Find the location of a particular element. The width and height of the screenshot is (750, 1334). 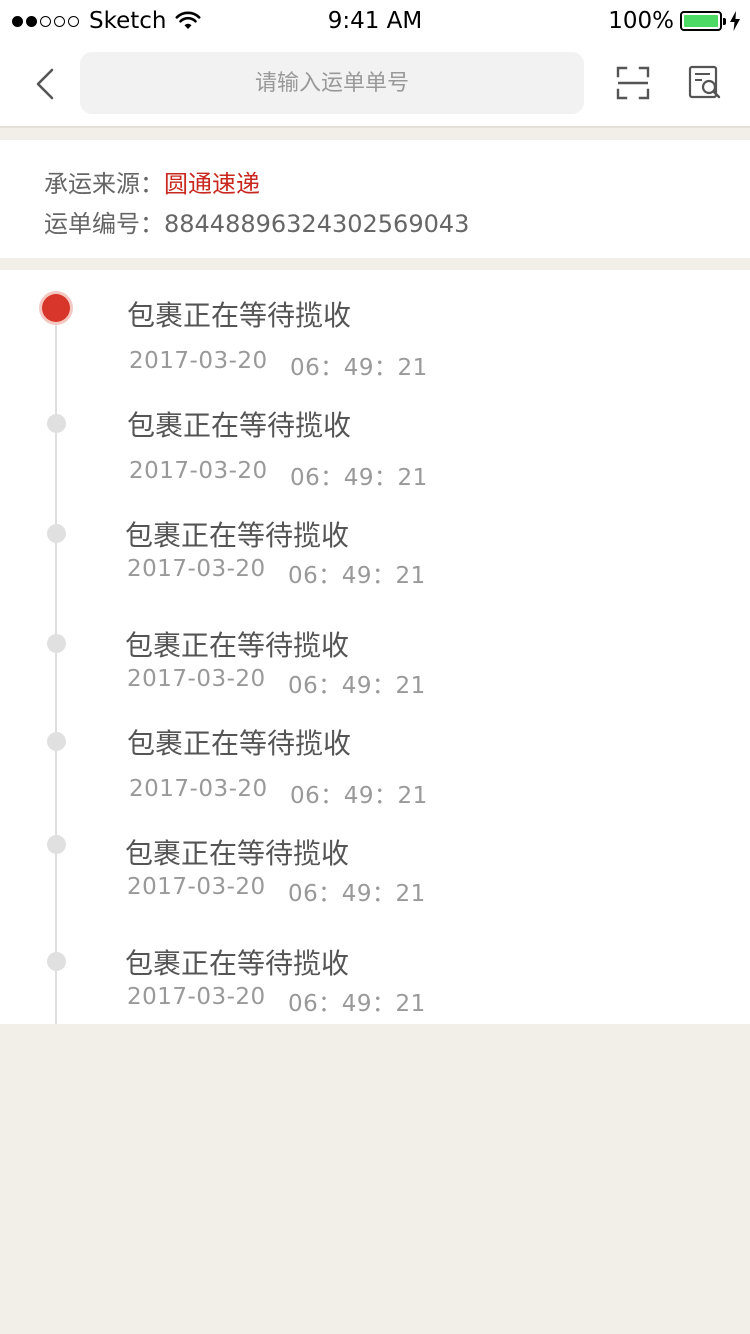

status-bar: Sketch 9:41 AM 100% is located at coordinates (375, 20).